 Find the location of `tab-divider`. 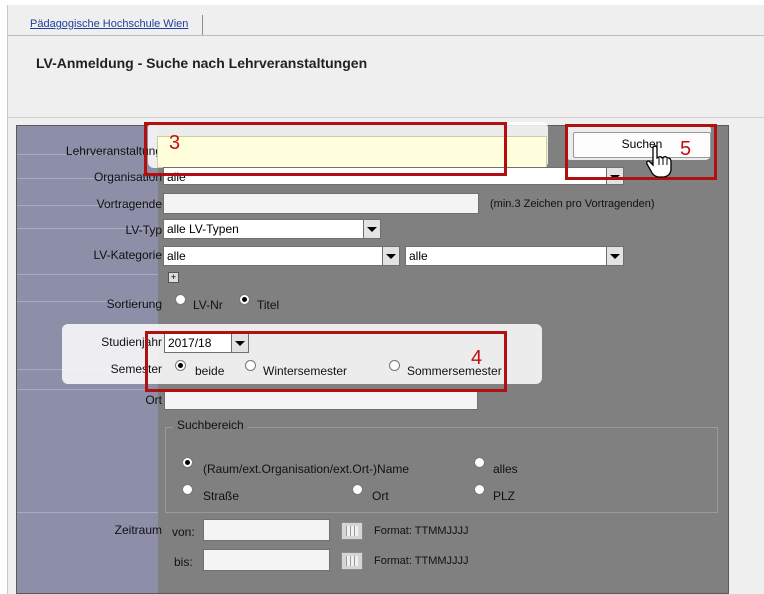

tab-divider is located at coordinates (386, 35).